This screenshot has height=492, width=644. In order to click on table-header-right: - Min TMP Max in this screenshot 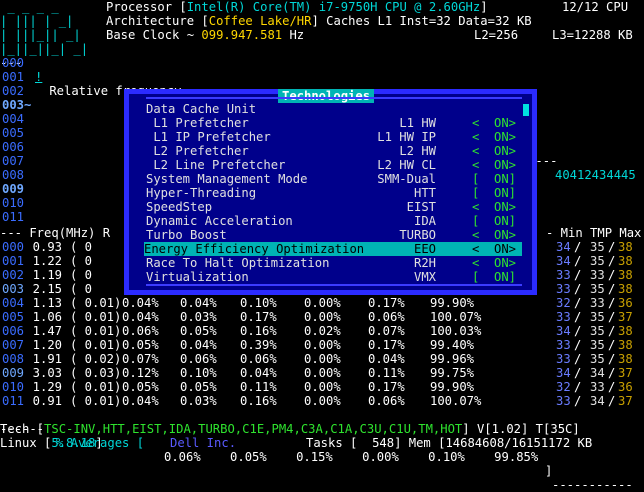, I will do `click(594, 233)`.